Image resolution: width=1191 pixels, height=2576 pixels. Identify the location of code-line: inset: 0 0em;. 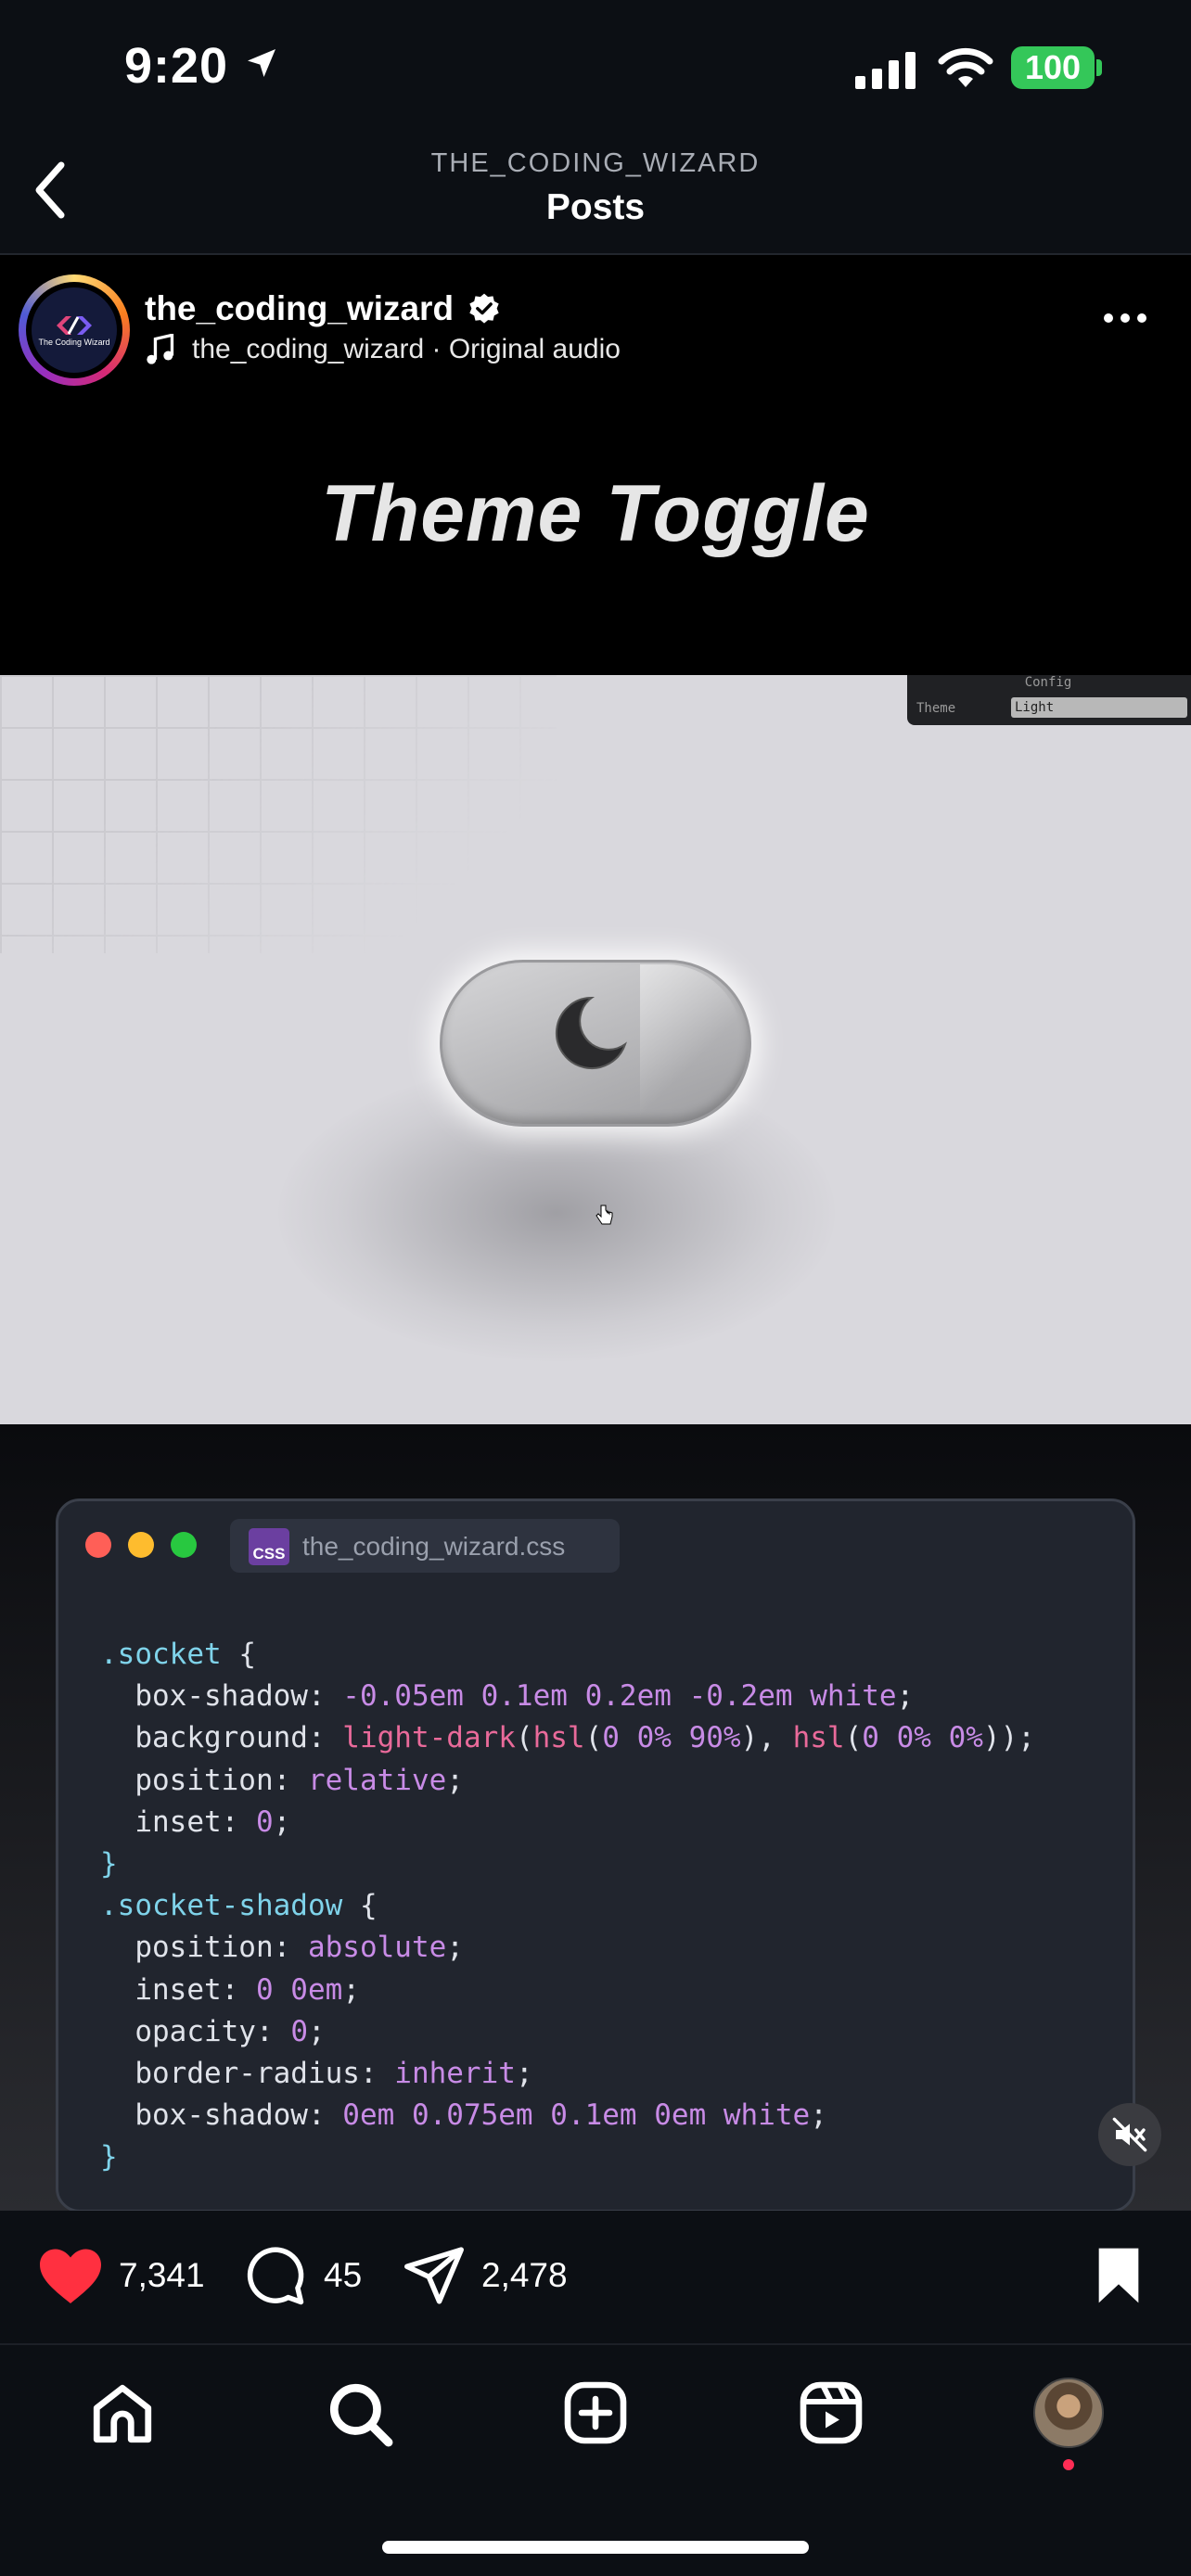
(230, 1990).